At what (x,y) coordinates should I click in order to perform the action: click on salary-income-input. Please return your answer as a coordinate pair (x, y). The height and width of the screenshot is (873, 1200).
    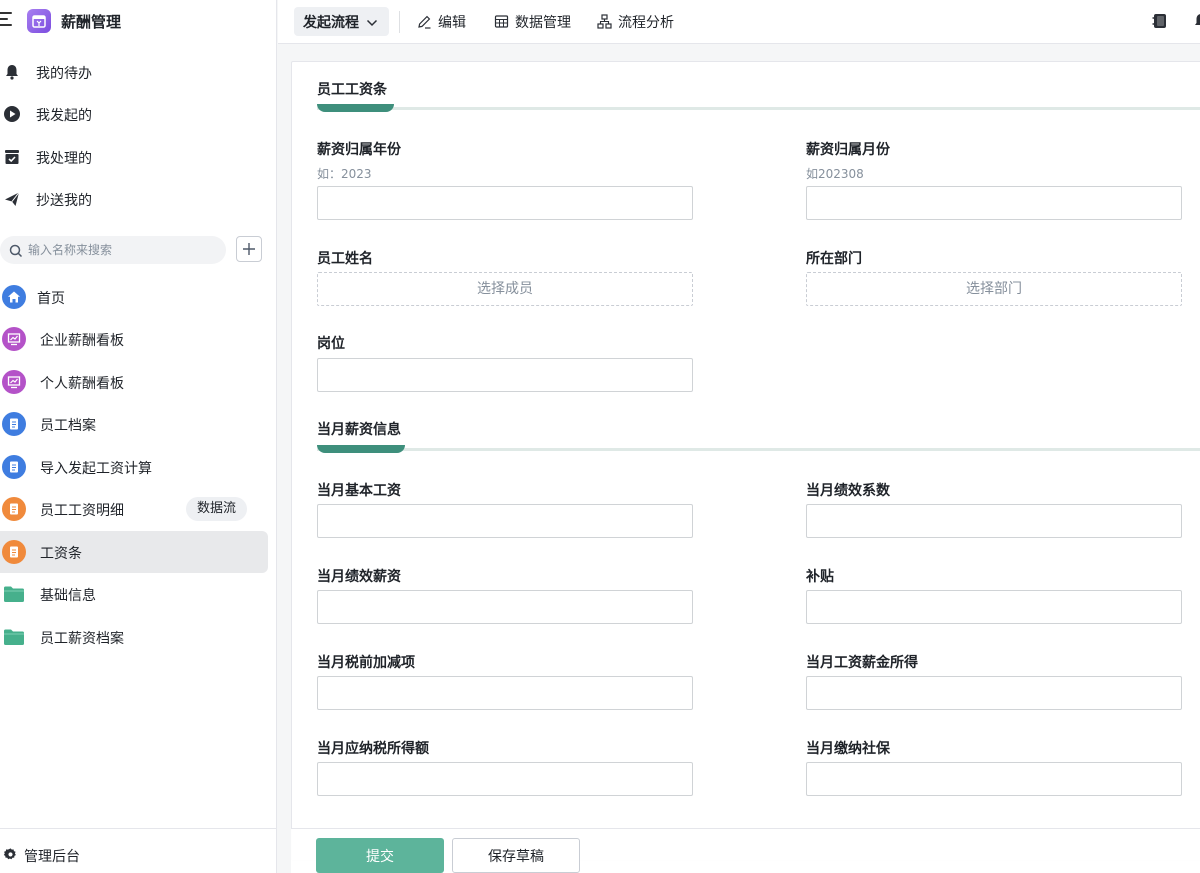
    Looking at the image, I should click on (994, 693).